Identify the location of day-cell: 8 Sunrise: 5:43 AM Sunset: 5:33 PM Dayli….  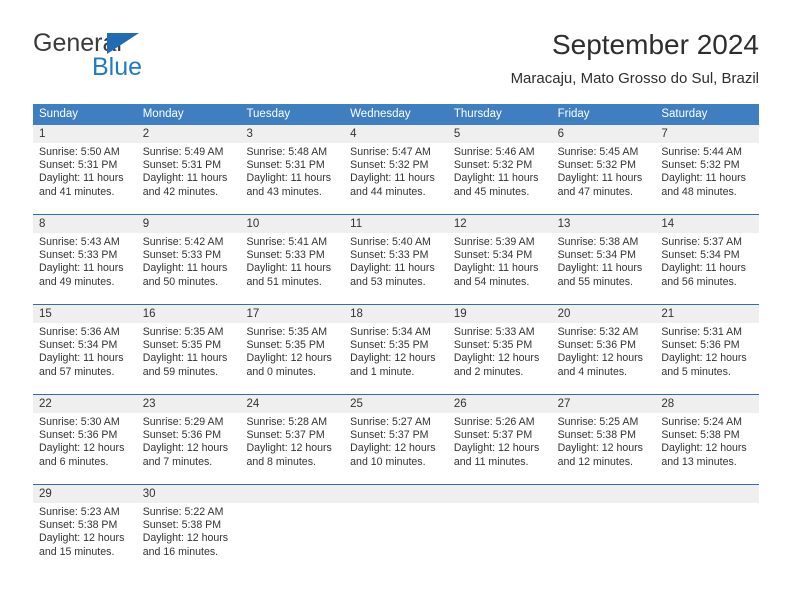
(85, 256).